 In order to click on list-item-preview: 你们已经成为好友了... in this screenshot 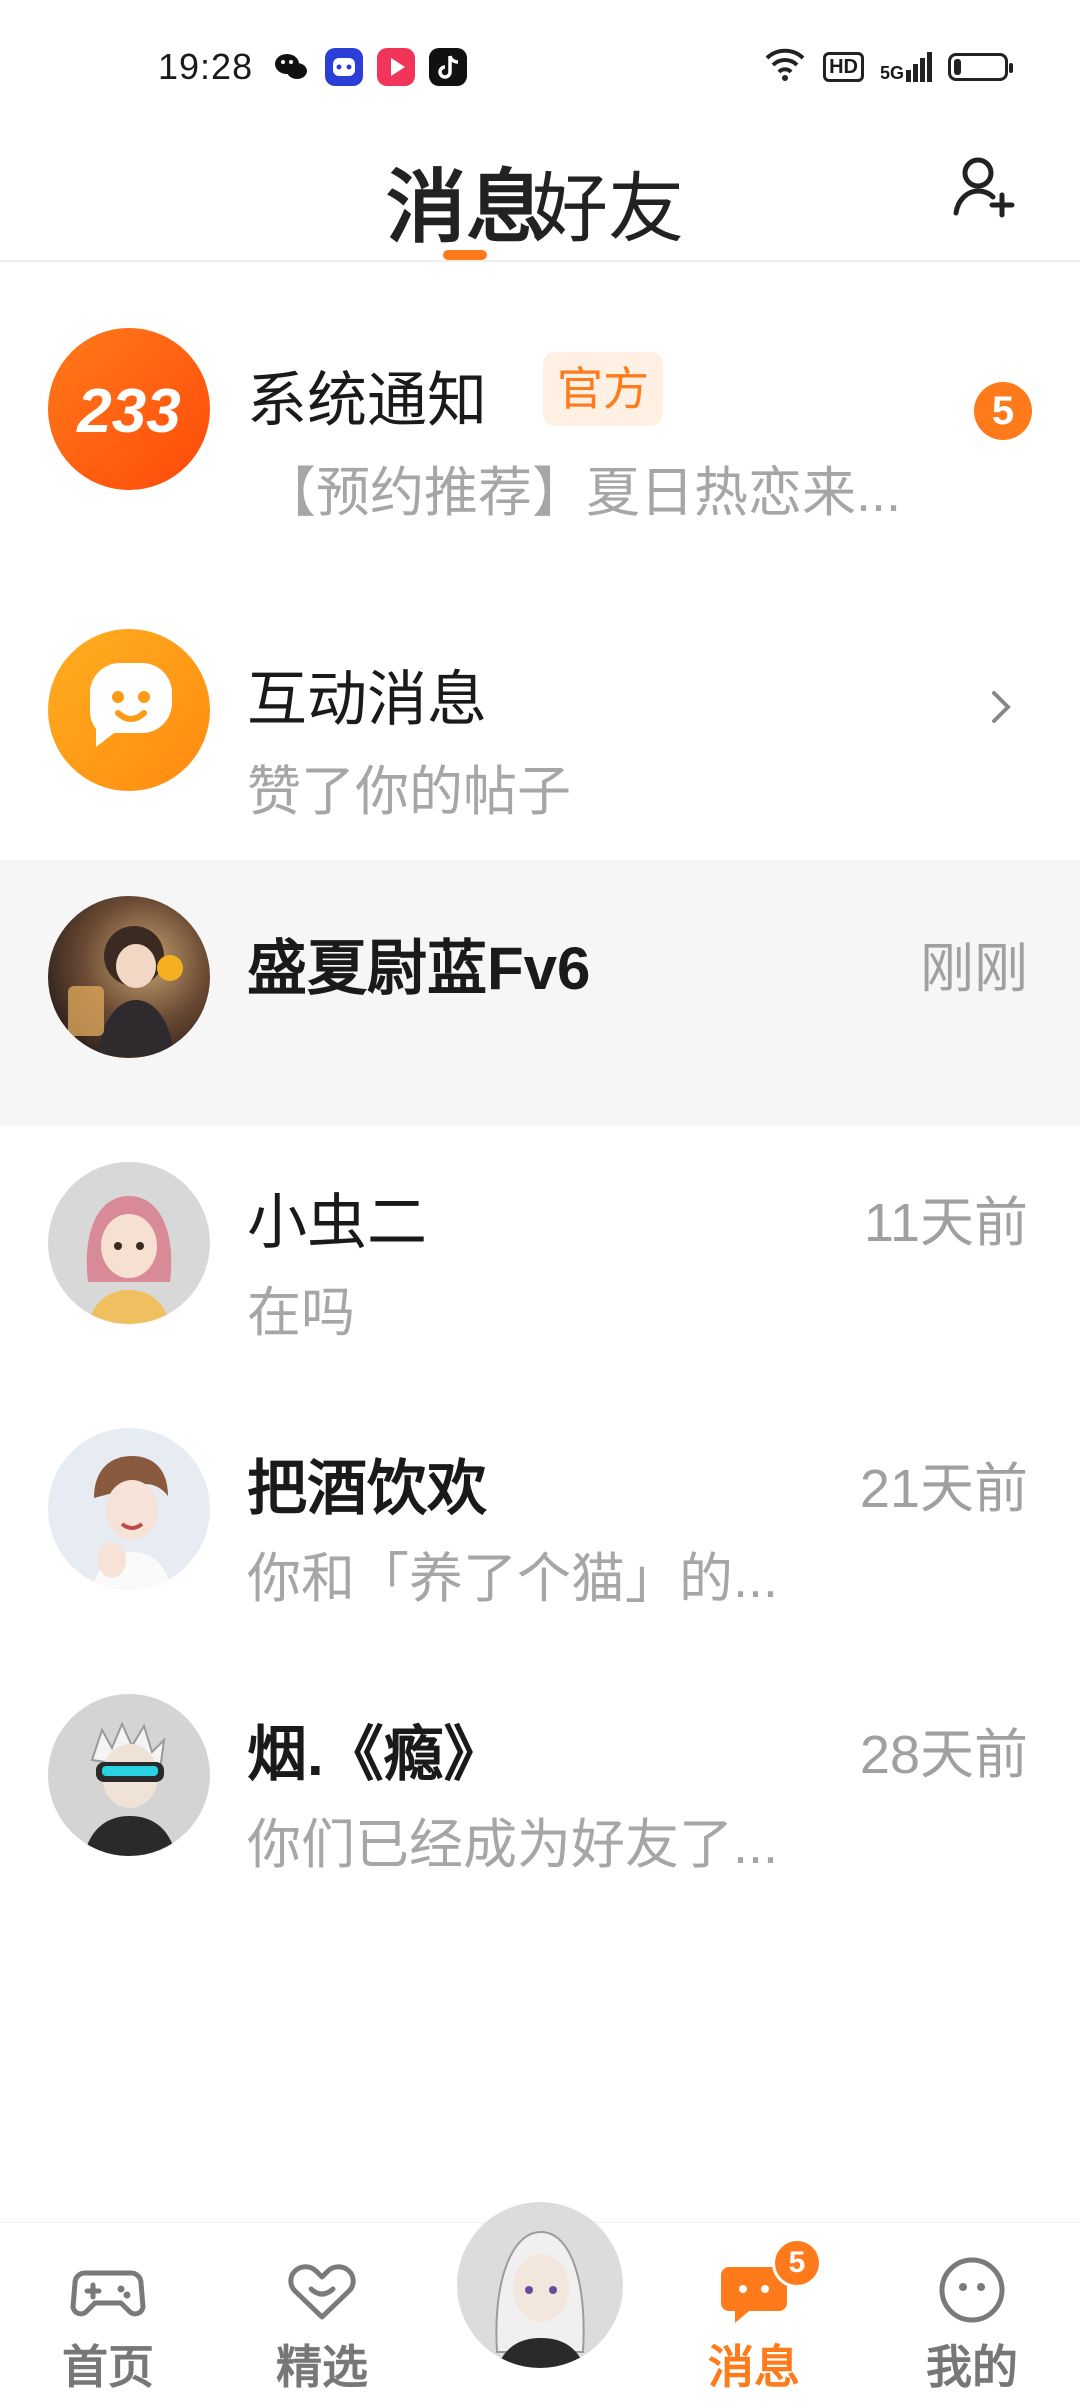, I will do `click(513, 1845)`.